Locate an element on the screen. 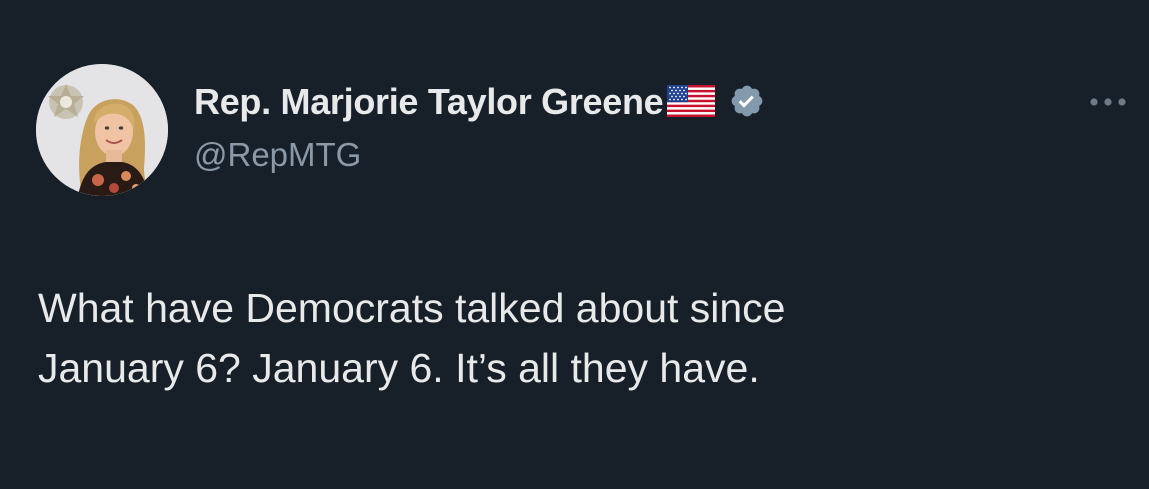 The height and width of the screenshot is (489, 1149). display-name: Rep. Marjorie Taylor Greene is located at coordinates (429, 102).